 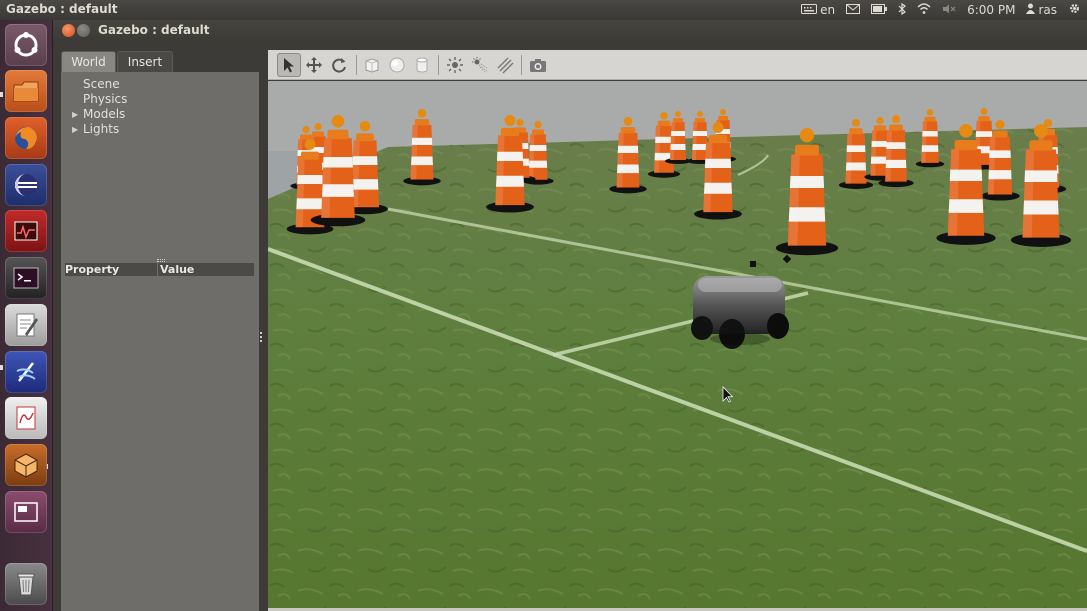 What do you see at coordinates (991, 10) in the screenshot?
I see `clock: 6:00 PM` at bounding box center [991, 10].